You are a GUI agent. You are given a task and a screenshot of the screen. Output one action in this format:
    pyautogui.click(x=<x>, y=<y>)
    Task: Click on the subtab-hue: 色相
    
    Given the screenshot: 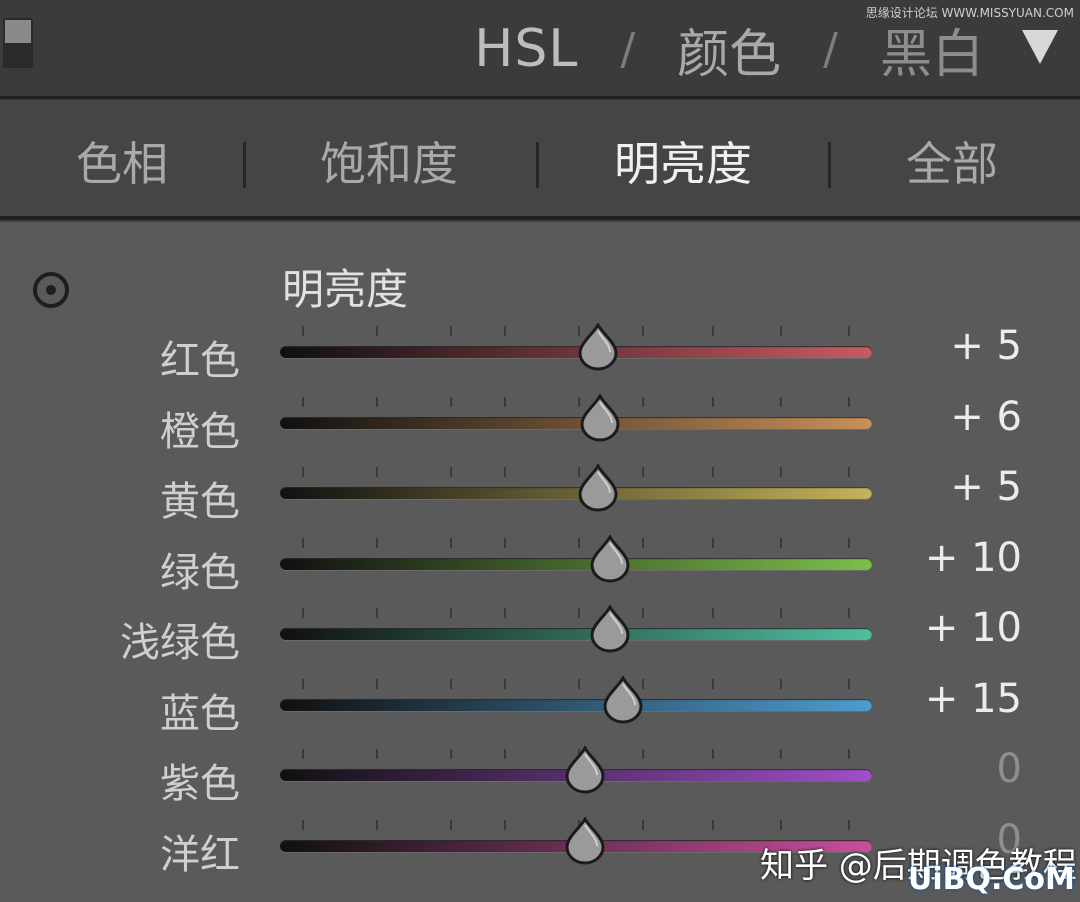 What is the action you would take?
    pyautogui.click(x=122, y=161)
    